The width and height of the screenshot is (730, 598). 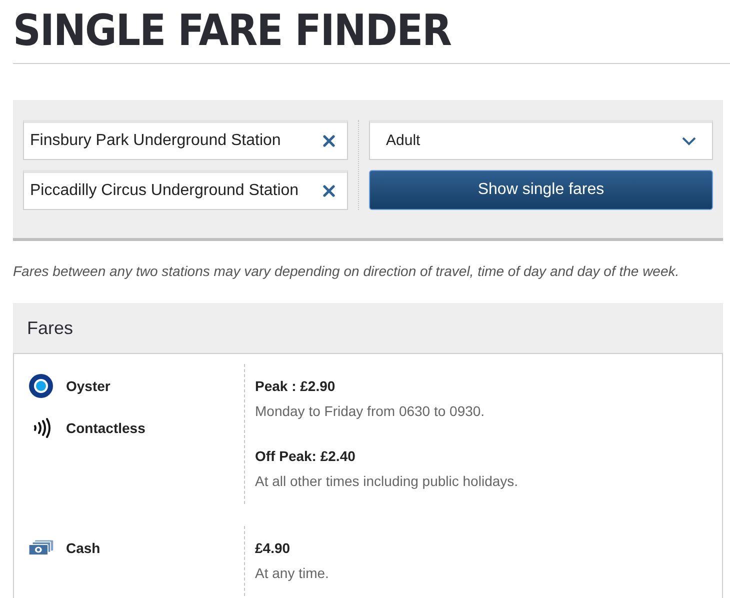 I want to click on to-station-field: Piccadilly Circus Underground Station, so click(x=185, y=190).